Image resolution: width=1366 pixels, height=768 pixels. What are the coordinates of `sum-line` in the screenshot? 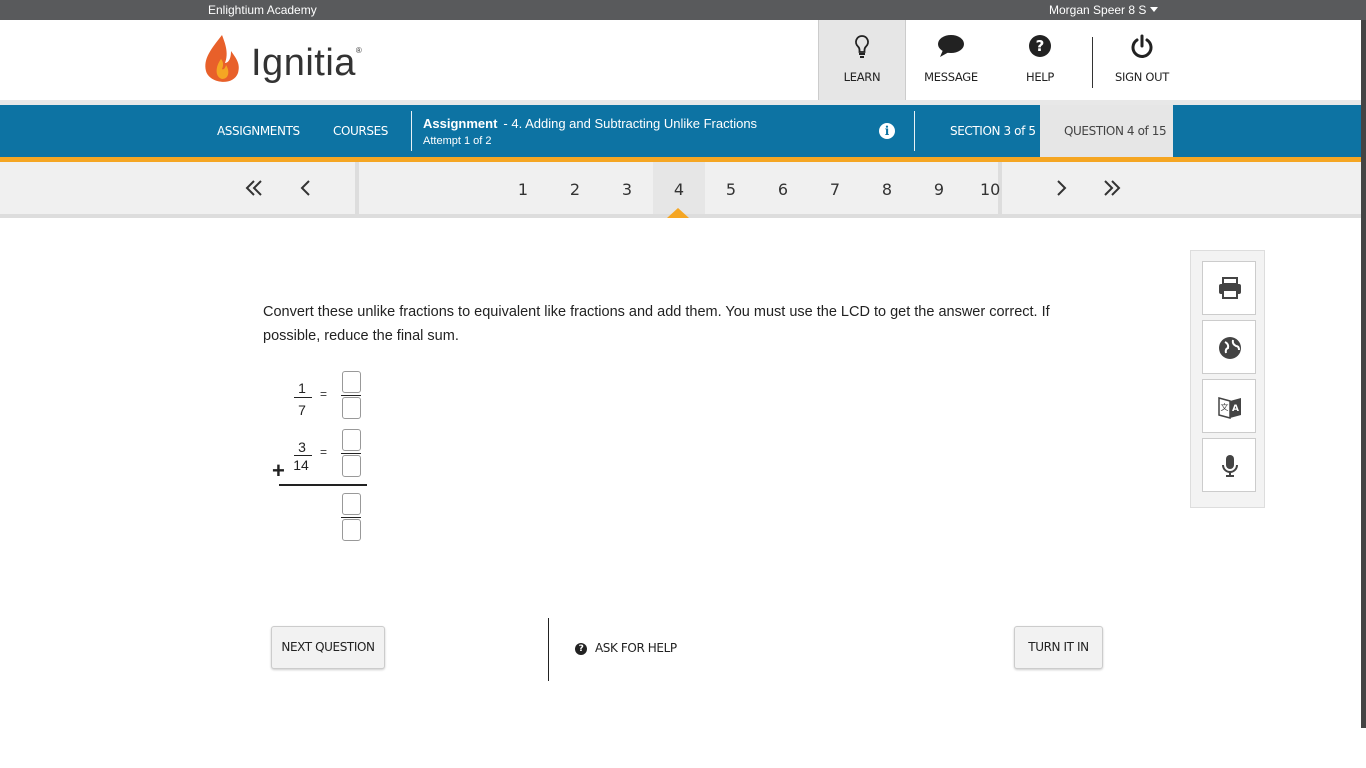 It's located at (323, 485).